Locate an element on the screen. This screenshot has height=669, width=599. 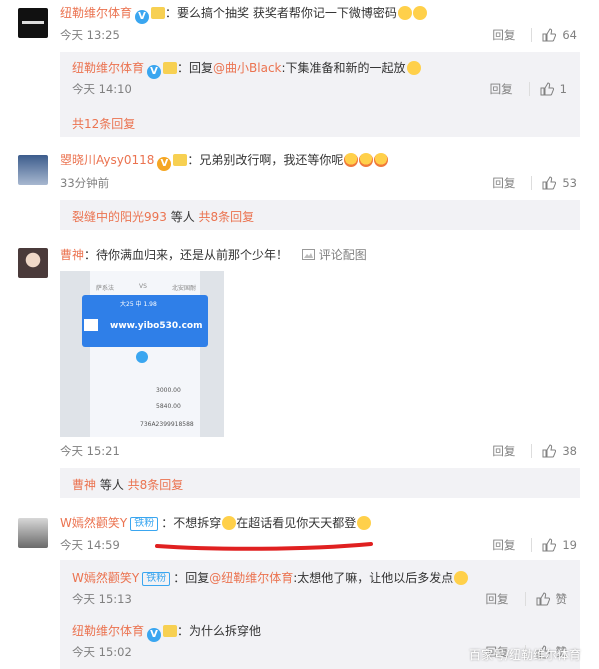
mention-link: @纽勒维尔体育 is located at coordinates (251, 578).